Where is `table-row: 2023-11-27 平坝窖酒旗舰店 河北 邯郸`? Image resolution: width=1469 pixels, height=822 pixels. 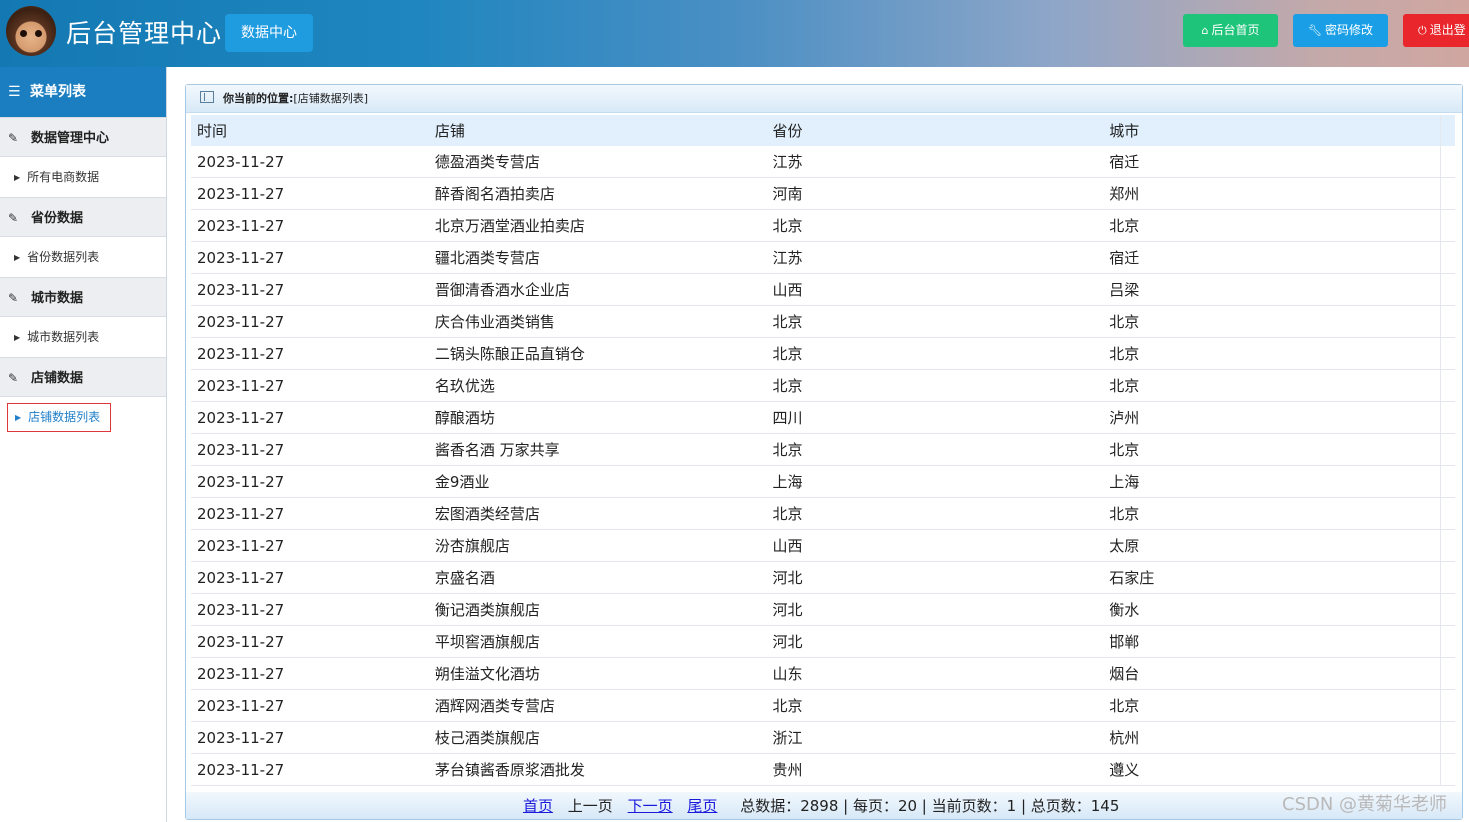
table-row: 2023-11-27 平坝窖酒旗舰店 河北 邯郸 is located at coordinates (823, 641).